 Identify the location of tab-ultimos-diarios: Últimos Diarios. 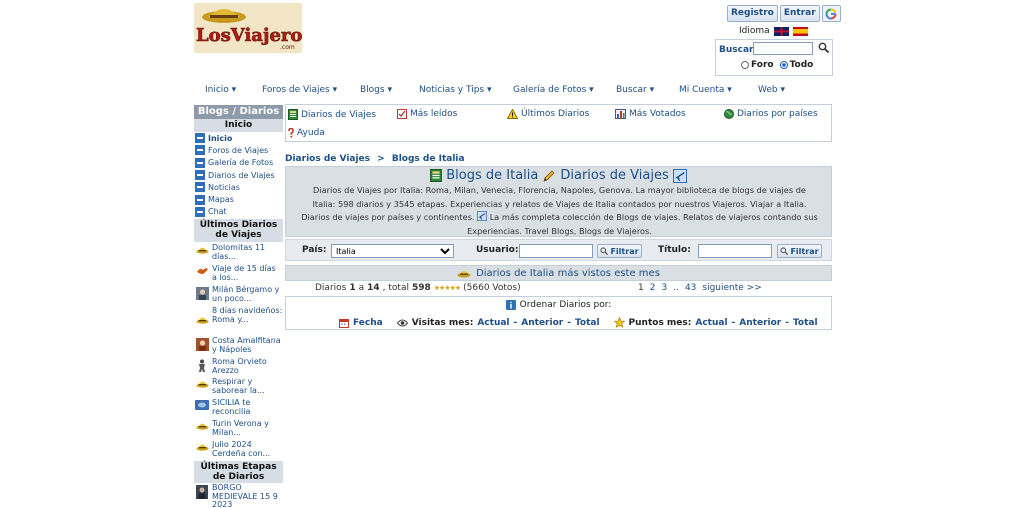
(548, 114).